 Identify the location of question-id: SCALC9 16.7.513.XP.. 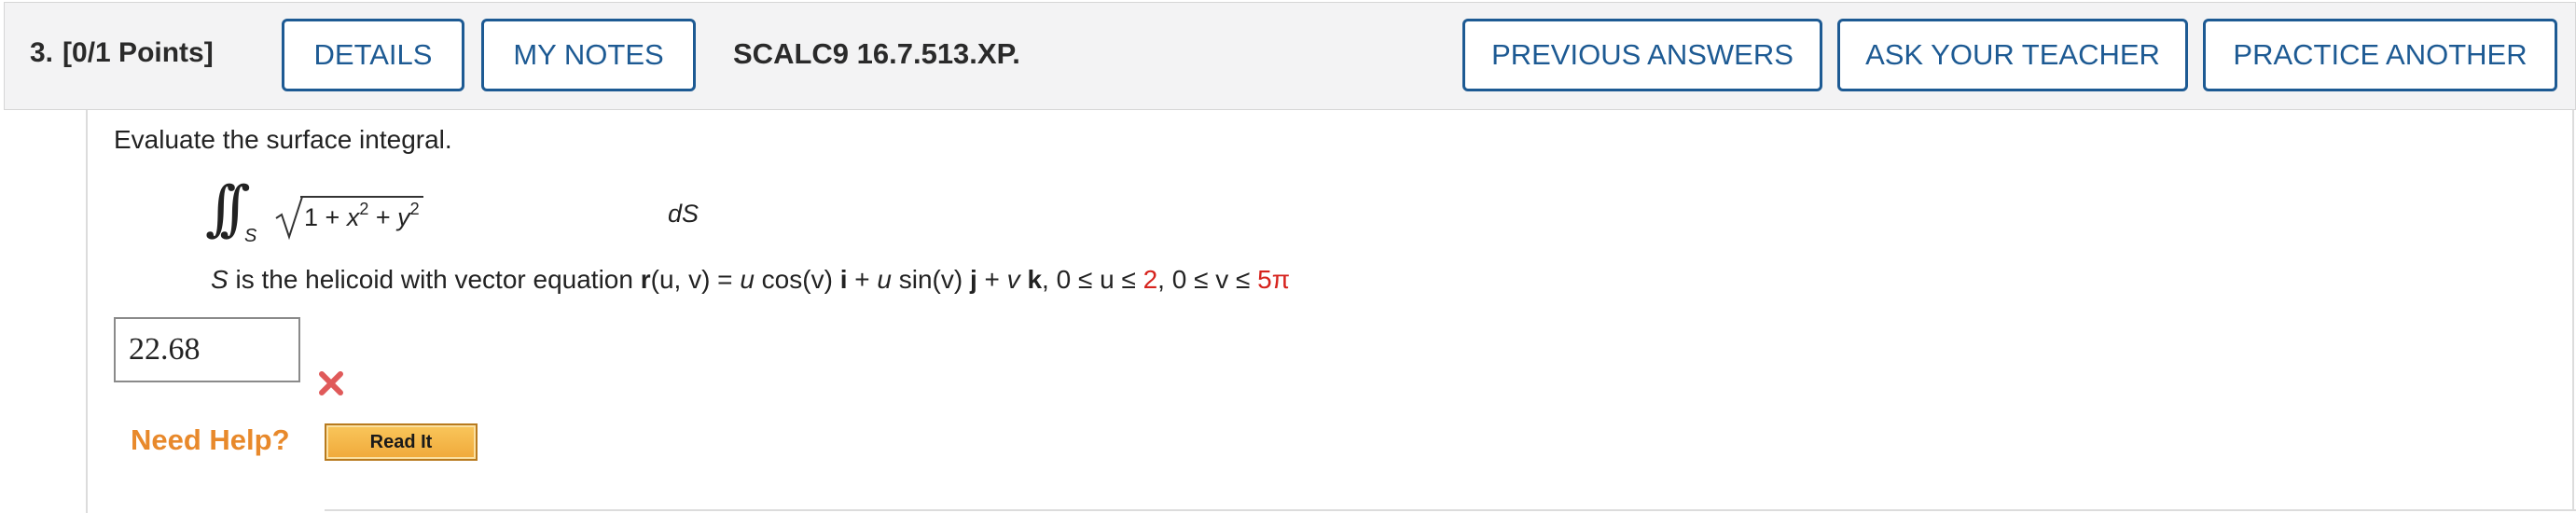
(876, 53).